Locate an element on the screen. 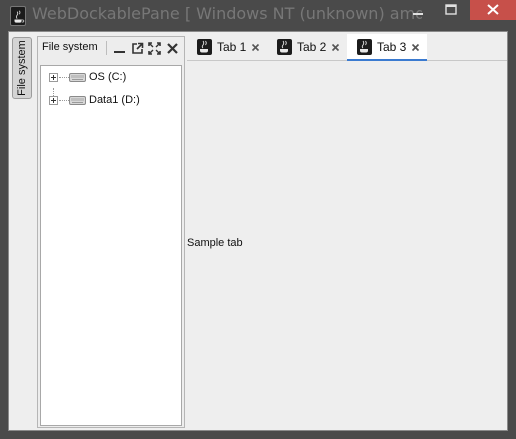 This screenshot has width=516, height=439. side-tab-file-system: File system is located at coordinates (22, 68).